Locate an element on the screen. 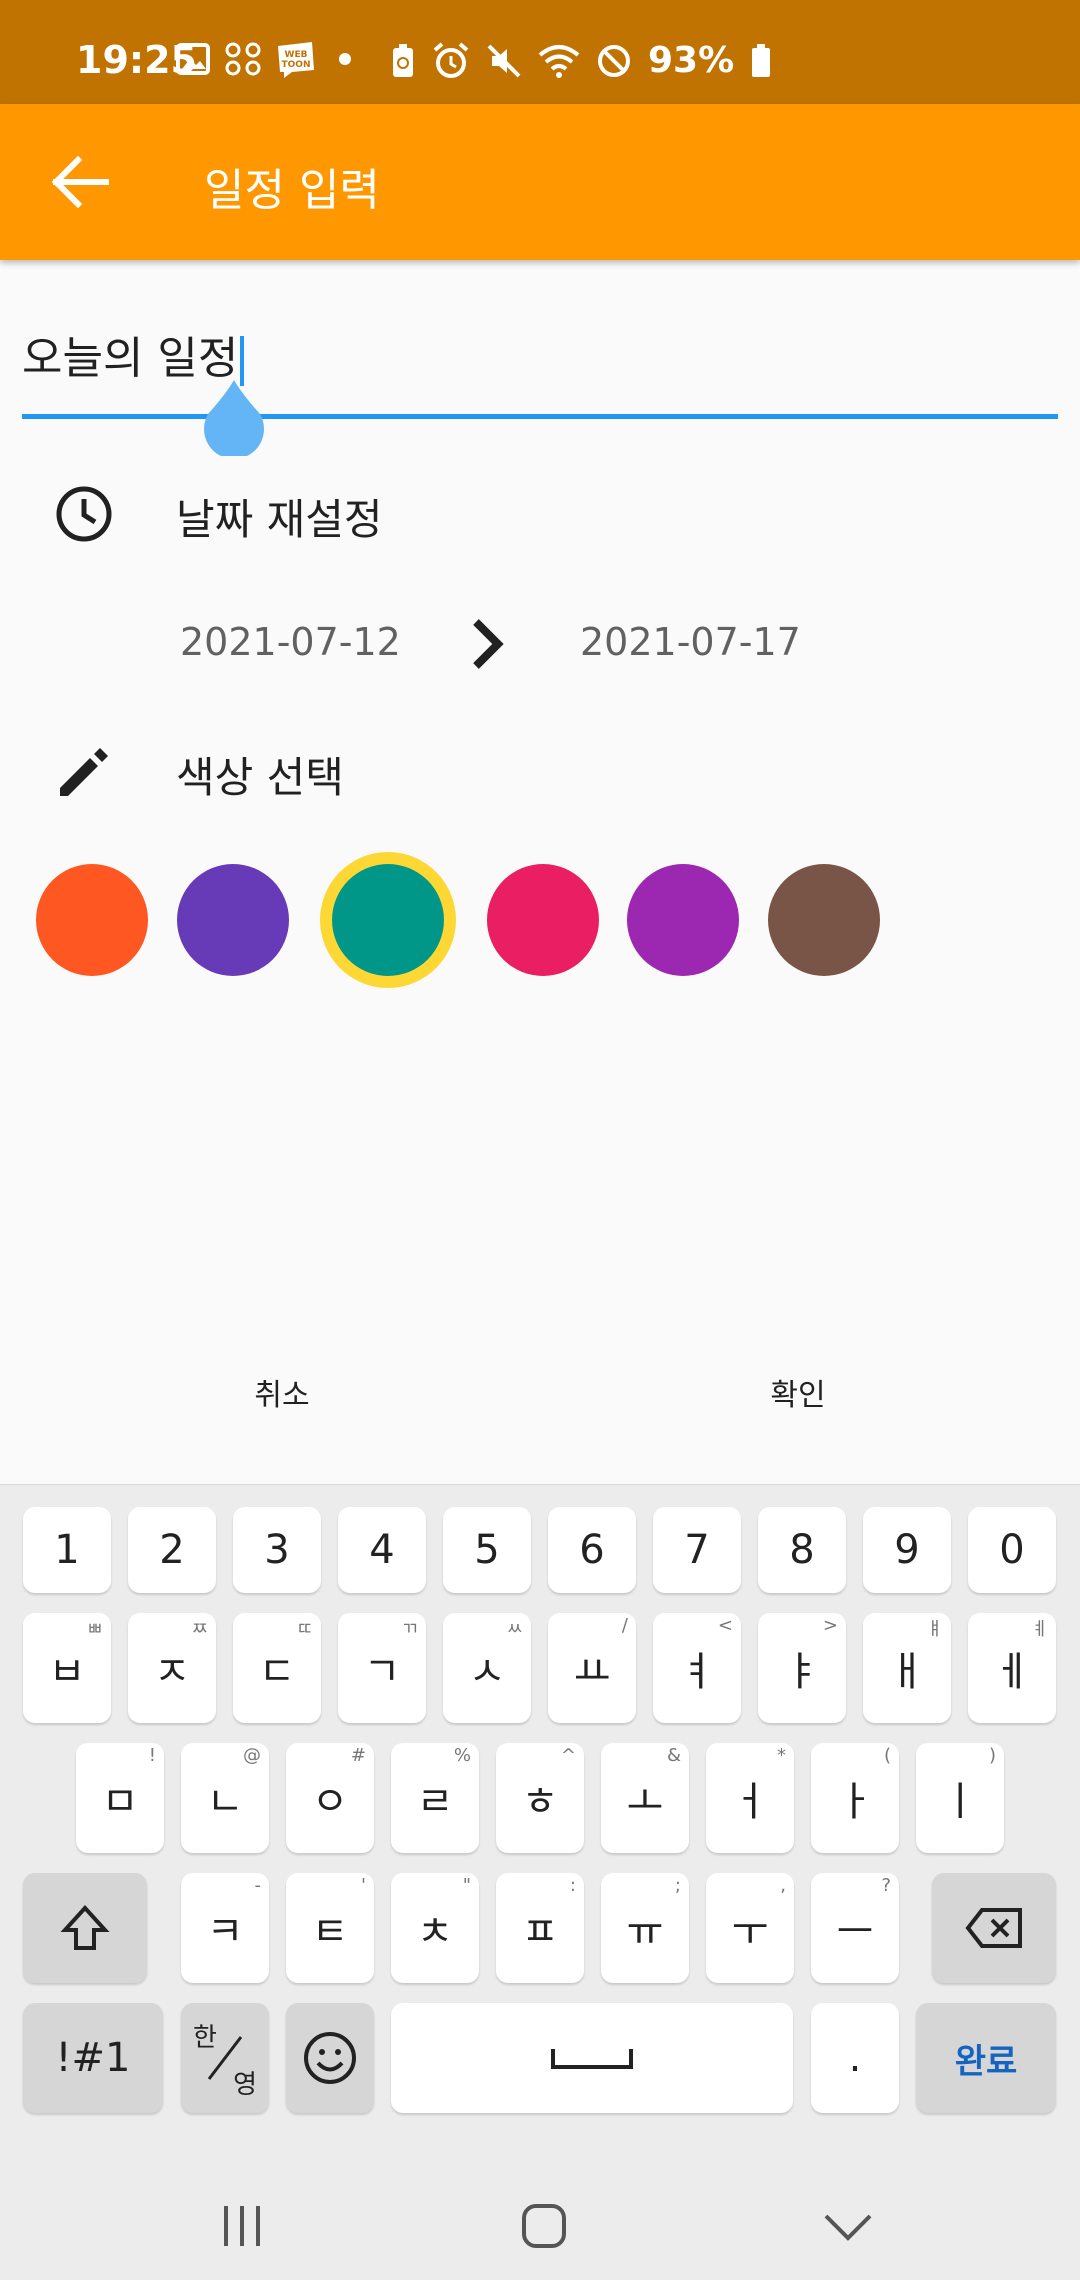  schedule-title-field: 오늘의 일정 is located at coordinates (540, 386).